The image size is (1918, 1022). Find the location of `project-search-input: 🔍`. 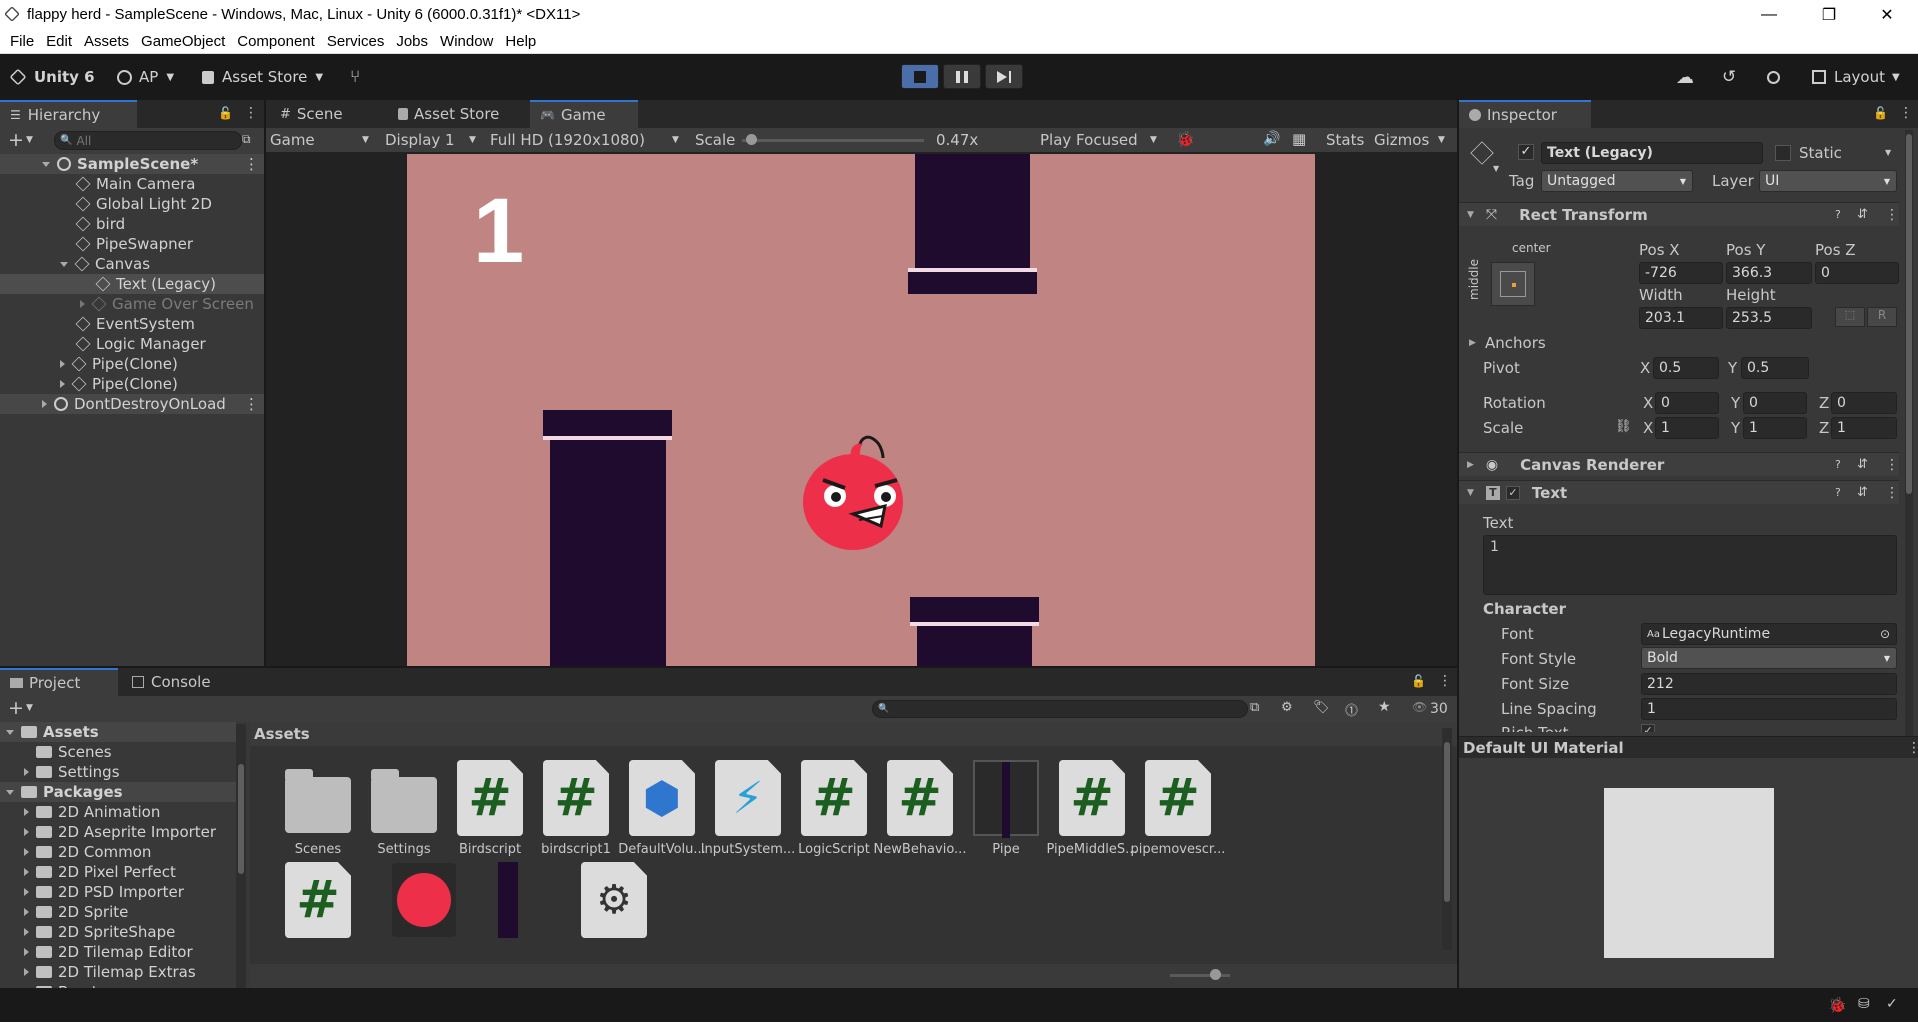

project-search-input: 🔍 is located at coordinates (1060, 709).